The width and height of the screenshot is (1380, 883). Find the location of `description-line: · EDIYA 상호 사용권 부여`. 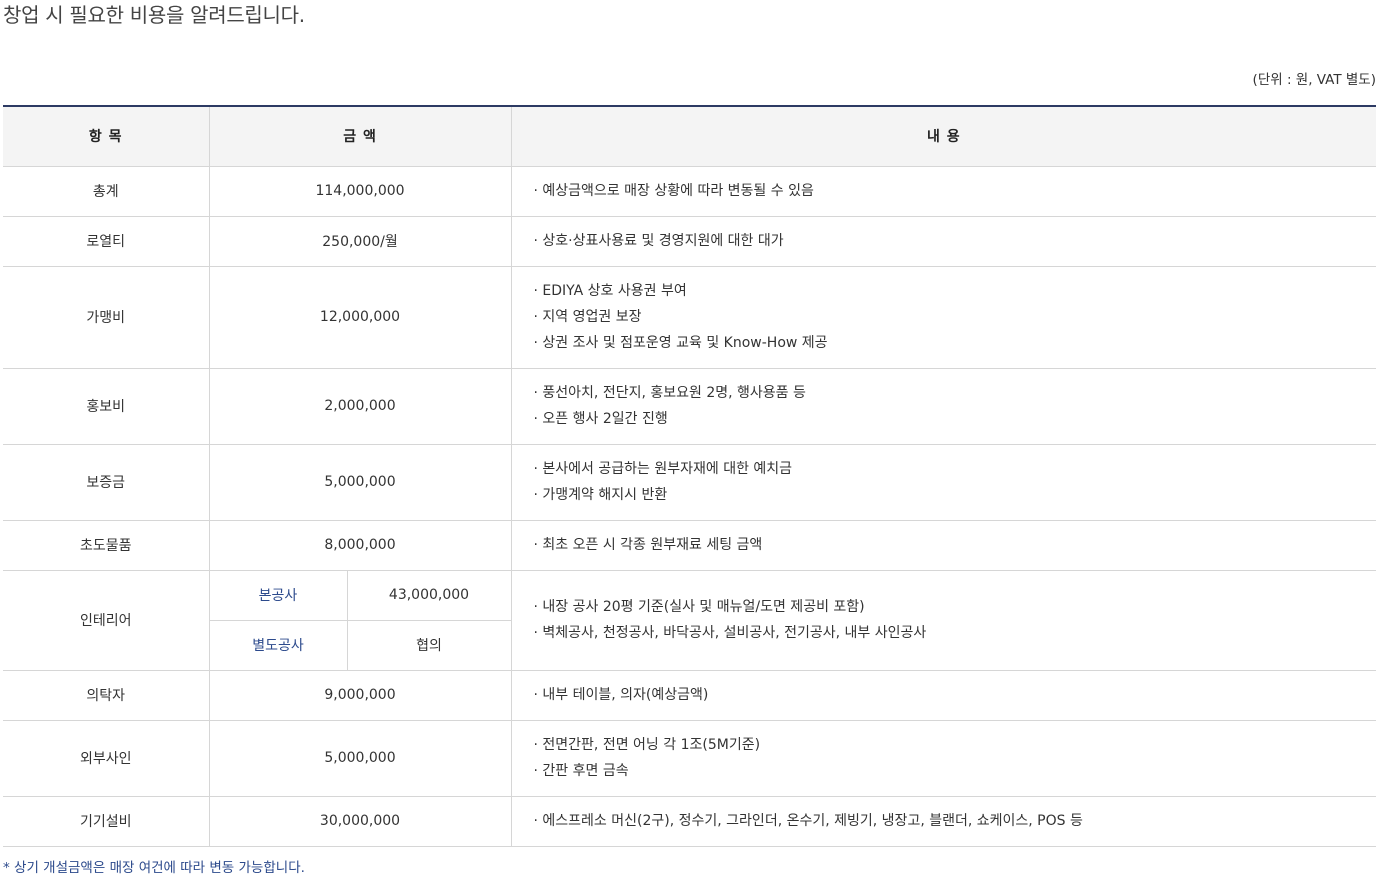

description-line: · EDIYA 상호 사용권 부여 is located at coordinates (610, 291).